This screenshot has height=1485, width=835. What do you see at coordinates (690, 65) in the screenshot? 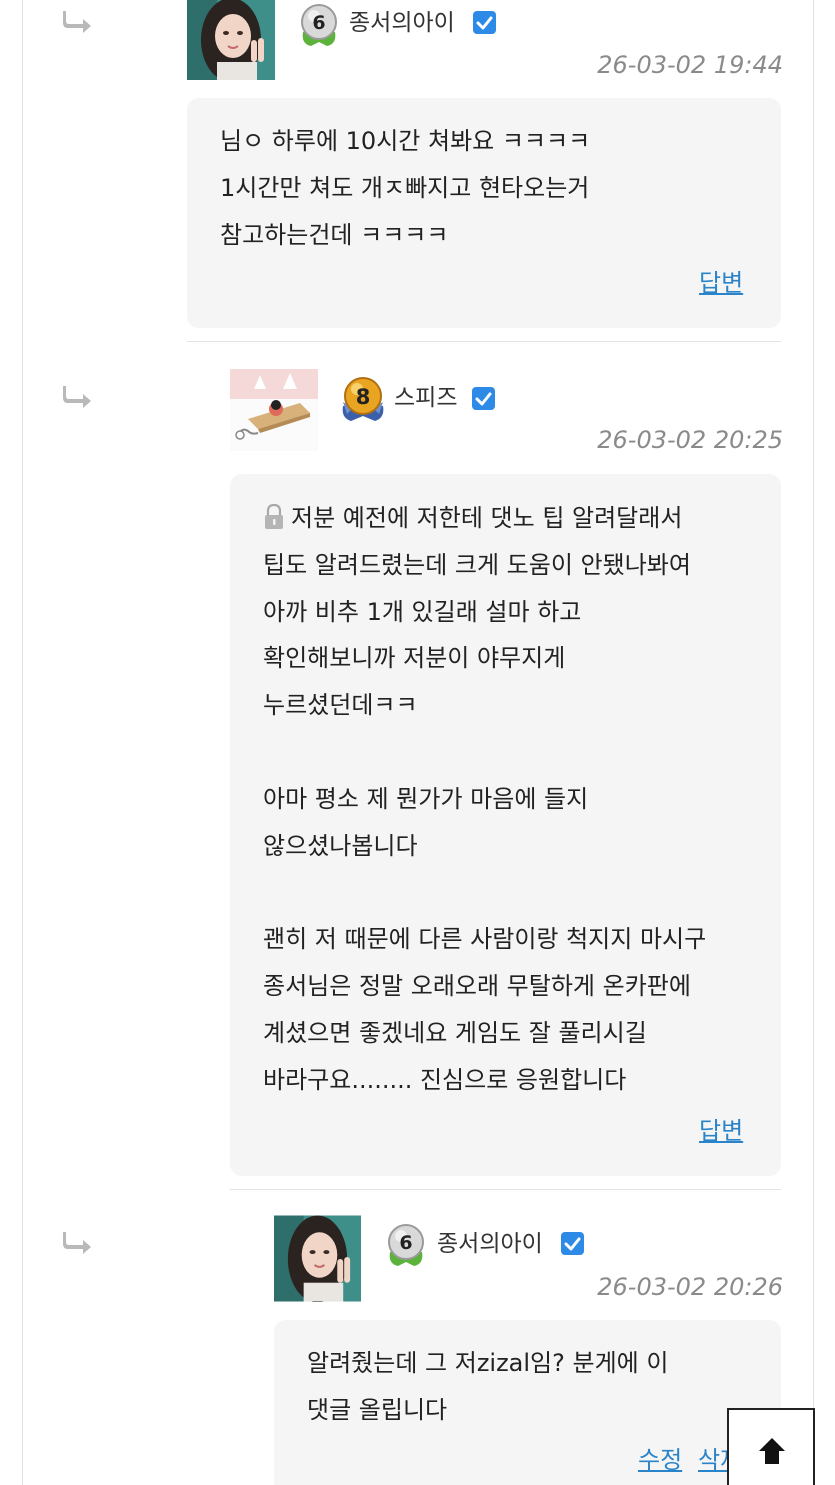
I see `comment-date: 26-03-02 19:44` at bounding box center [690, 65].